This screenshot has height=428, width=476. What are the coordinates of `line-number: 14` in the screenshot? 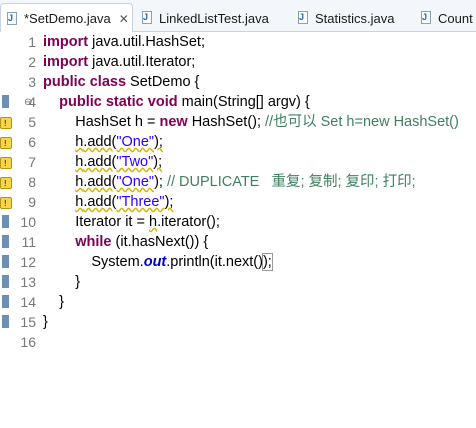 It's located at (28, 302).